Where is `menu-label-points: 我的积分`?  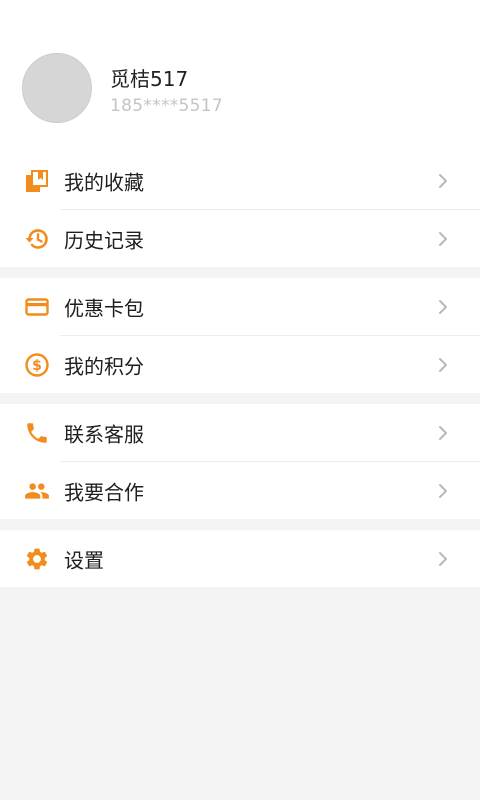 menu-label-points: 我的积分 is located at coordinates (104, 366).